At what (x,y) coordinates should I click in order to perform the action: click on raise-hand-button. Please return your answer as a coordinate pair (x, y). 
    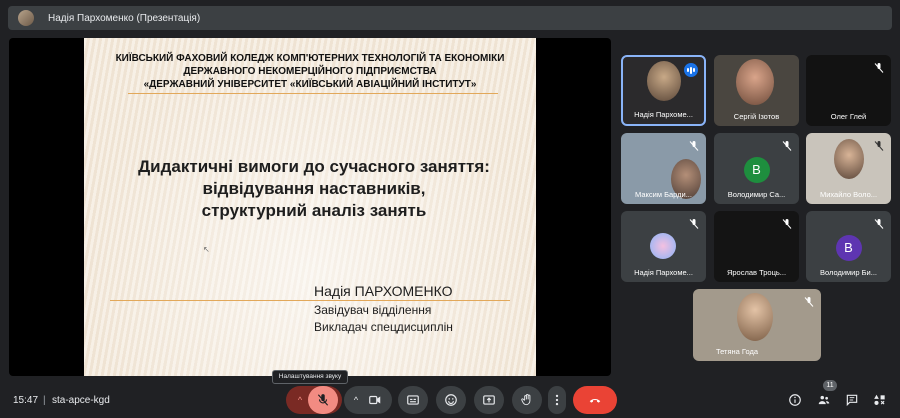
    Looking at the image, I should click on (527, 400).